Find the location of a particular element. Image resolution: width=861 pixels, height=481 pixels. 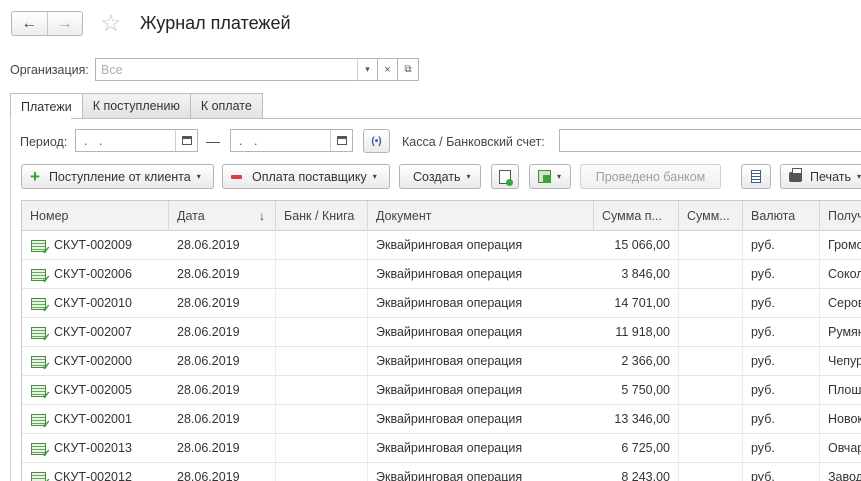

create-button: Создать ▾ is located at coordinates (440, 176).